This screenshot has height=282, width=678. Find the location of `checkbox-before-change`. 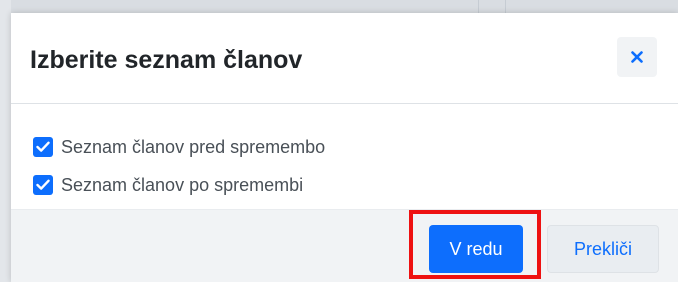

checkbox-before-change is located at coordinates (43, 147).